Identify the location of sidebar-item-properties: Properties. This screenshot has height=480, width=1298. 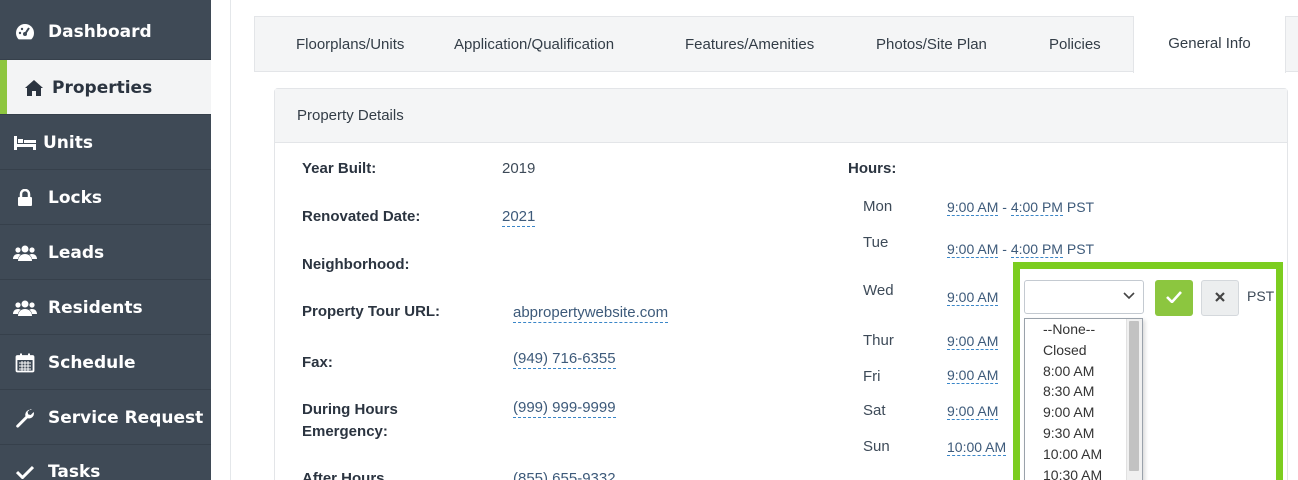
(105, 87).